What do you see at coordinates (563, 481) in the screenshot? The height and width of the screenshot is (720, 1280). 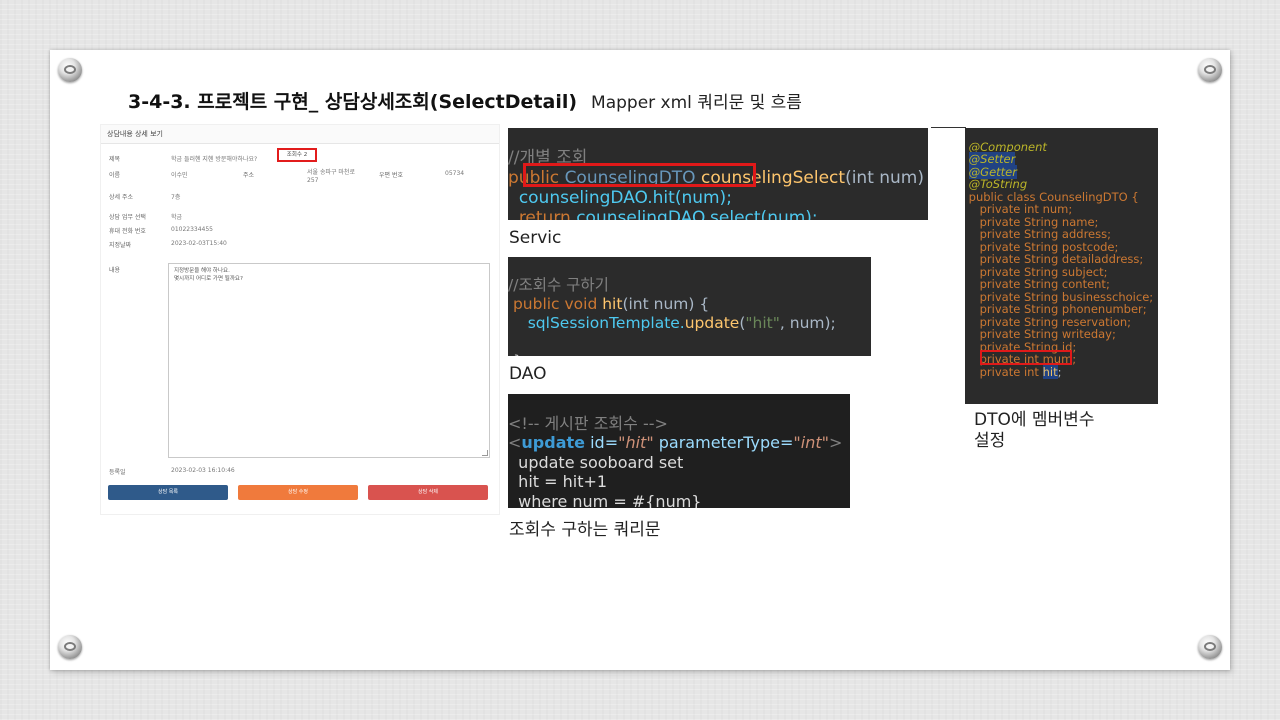 I see `xml-sql-line-2: hit = hit+1` at bounding box center [563, 481].